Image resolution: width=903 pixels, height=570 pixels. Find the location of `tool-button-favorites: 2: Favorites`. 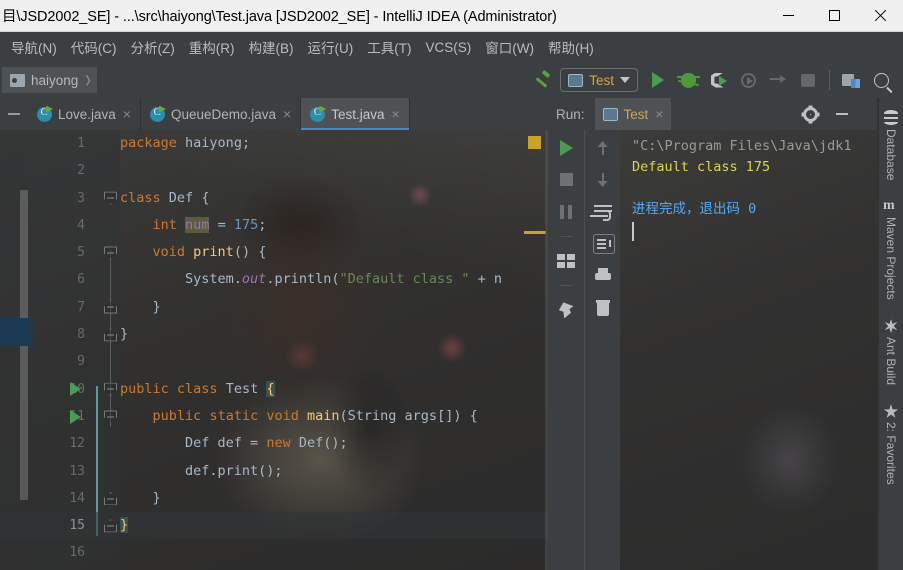

tool-button-favorites: 2: Favorites is located at coordinates (891, 447).